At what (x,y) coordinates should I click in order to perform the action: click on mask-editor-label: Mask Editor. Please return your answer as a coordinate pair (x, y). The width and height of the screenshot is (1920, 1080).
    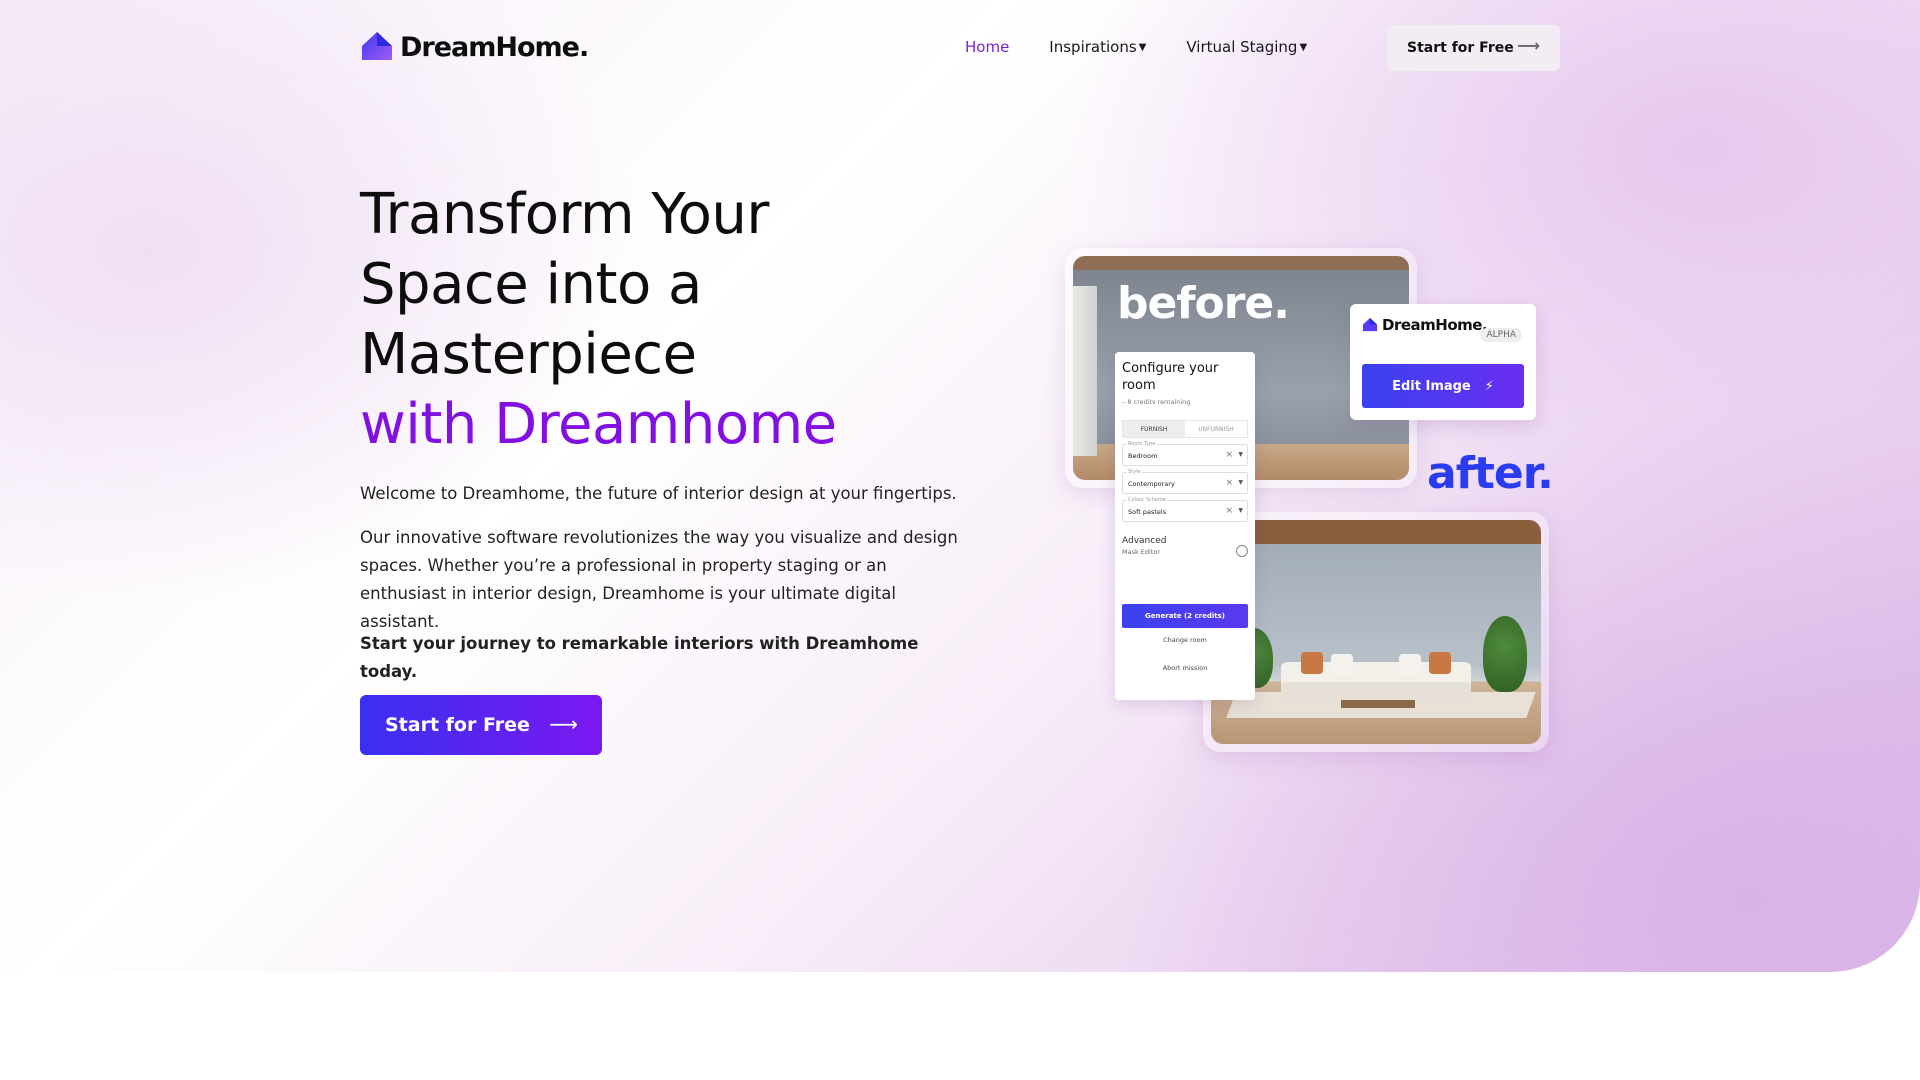
    Looking at the image, I should click on (1141, 552).